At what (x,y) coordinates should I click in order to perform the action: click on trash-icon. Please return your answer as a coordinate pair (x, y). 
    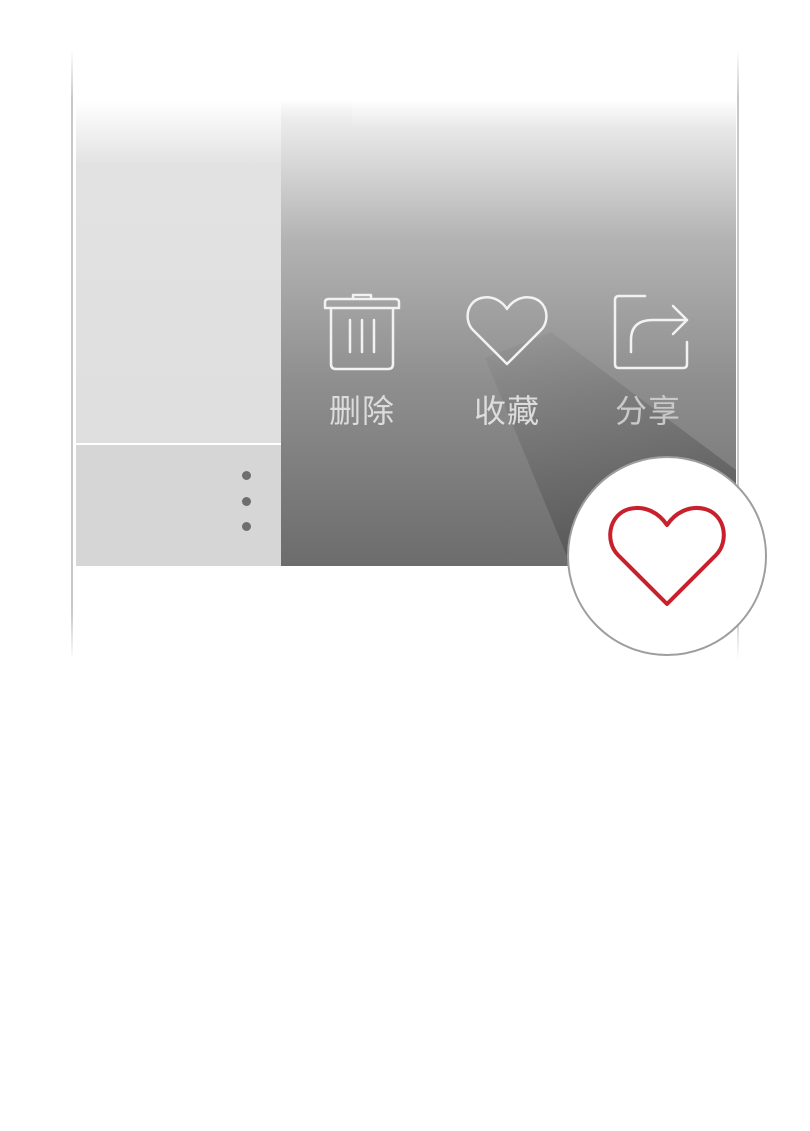
    Looking at the image, I should click on (362, 332).